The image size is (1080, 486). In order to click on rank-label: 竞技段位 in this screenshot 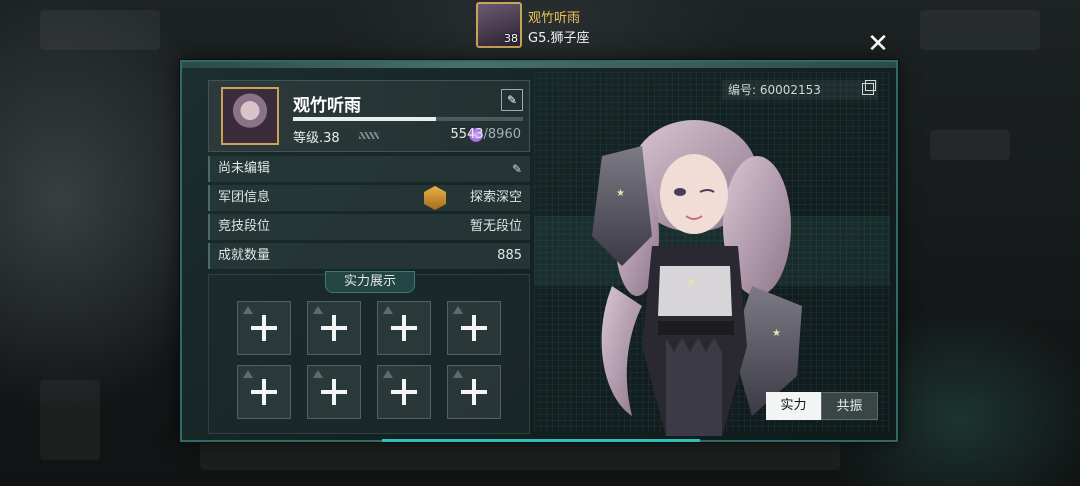, I will do `click(244, 226)`.